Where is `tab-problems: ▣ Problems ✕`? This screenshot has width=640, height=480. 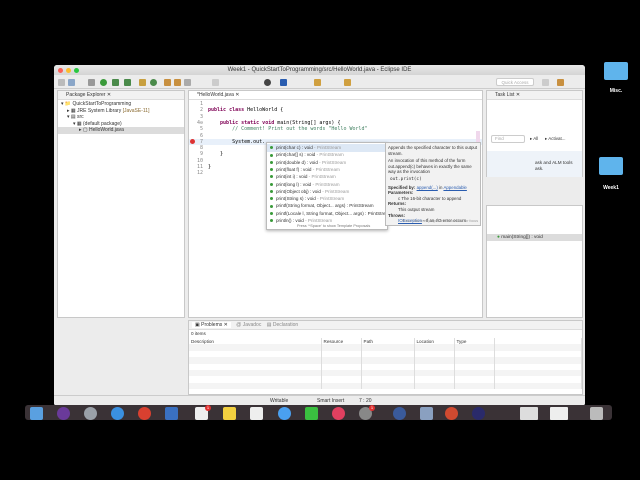
tab-problems: ▣ Problems ✕ is located at coordinates (211, 325).